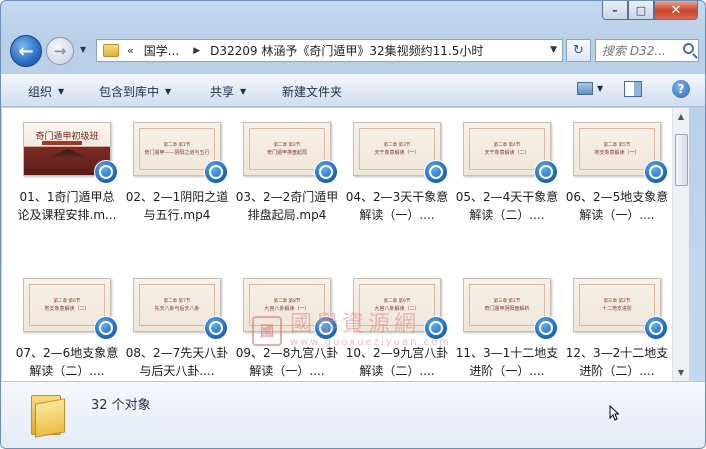 The height and width of the screenshot is (449, 706). Describe the element at coordinates (67, 308) in the screenshot. I see `thumbnail-subtitle: 地支象意解读（二）` at that location.